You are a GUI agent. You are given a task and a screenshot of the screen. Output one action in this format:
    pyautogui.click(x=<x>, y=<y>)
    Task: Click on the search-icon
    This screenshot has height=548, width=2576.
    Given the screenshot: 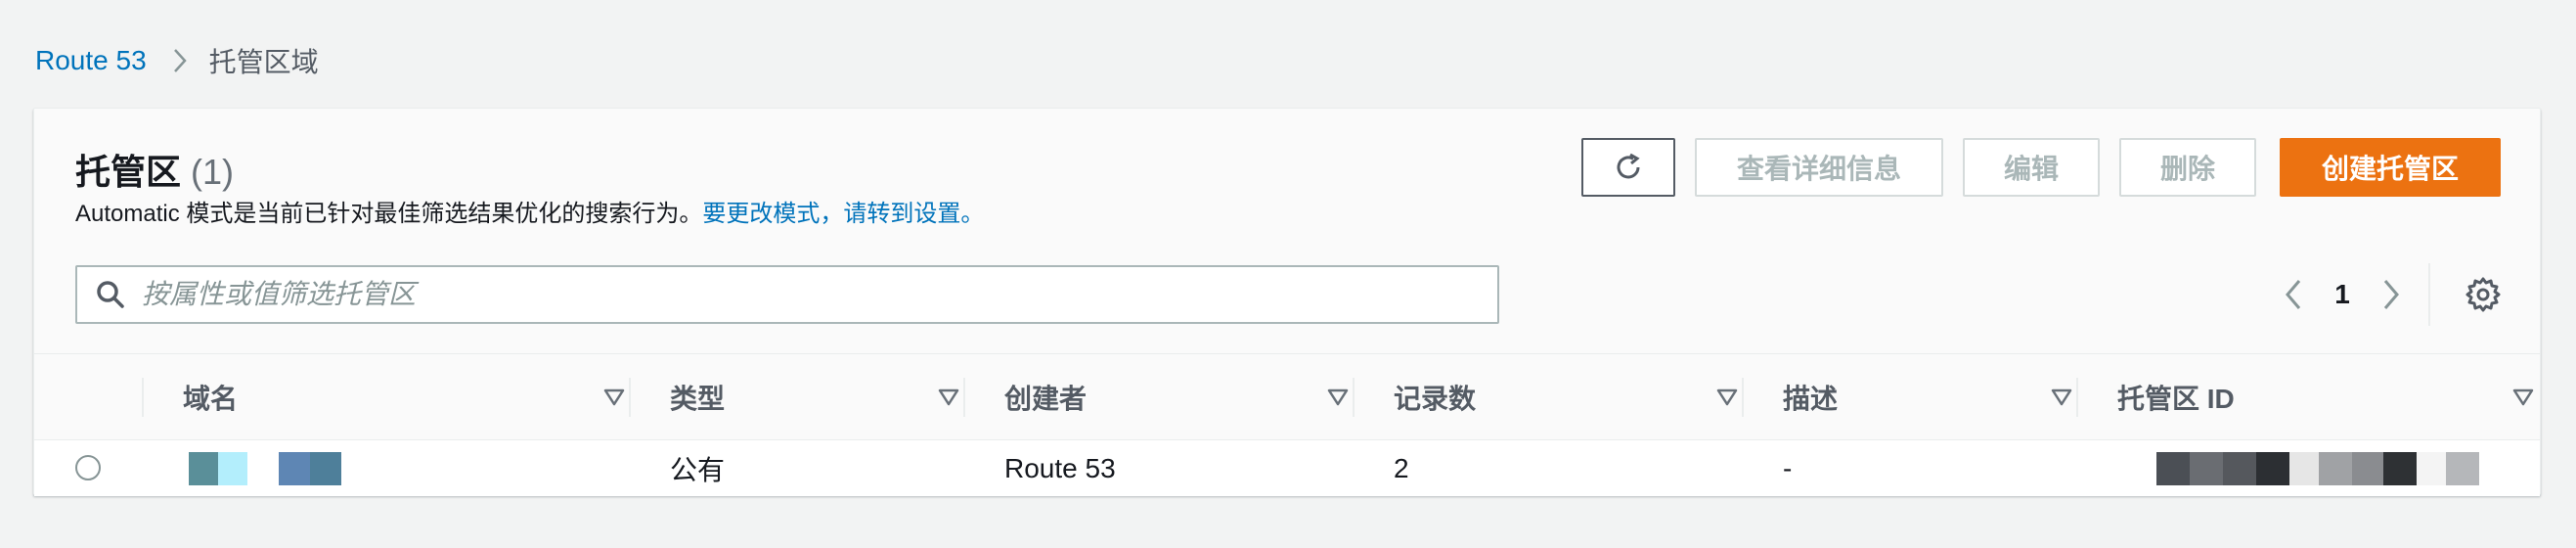 What is the action you would take?
    pyautogui.click(x=110, y=294)
    